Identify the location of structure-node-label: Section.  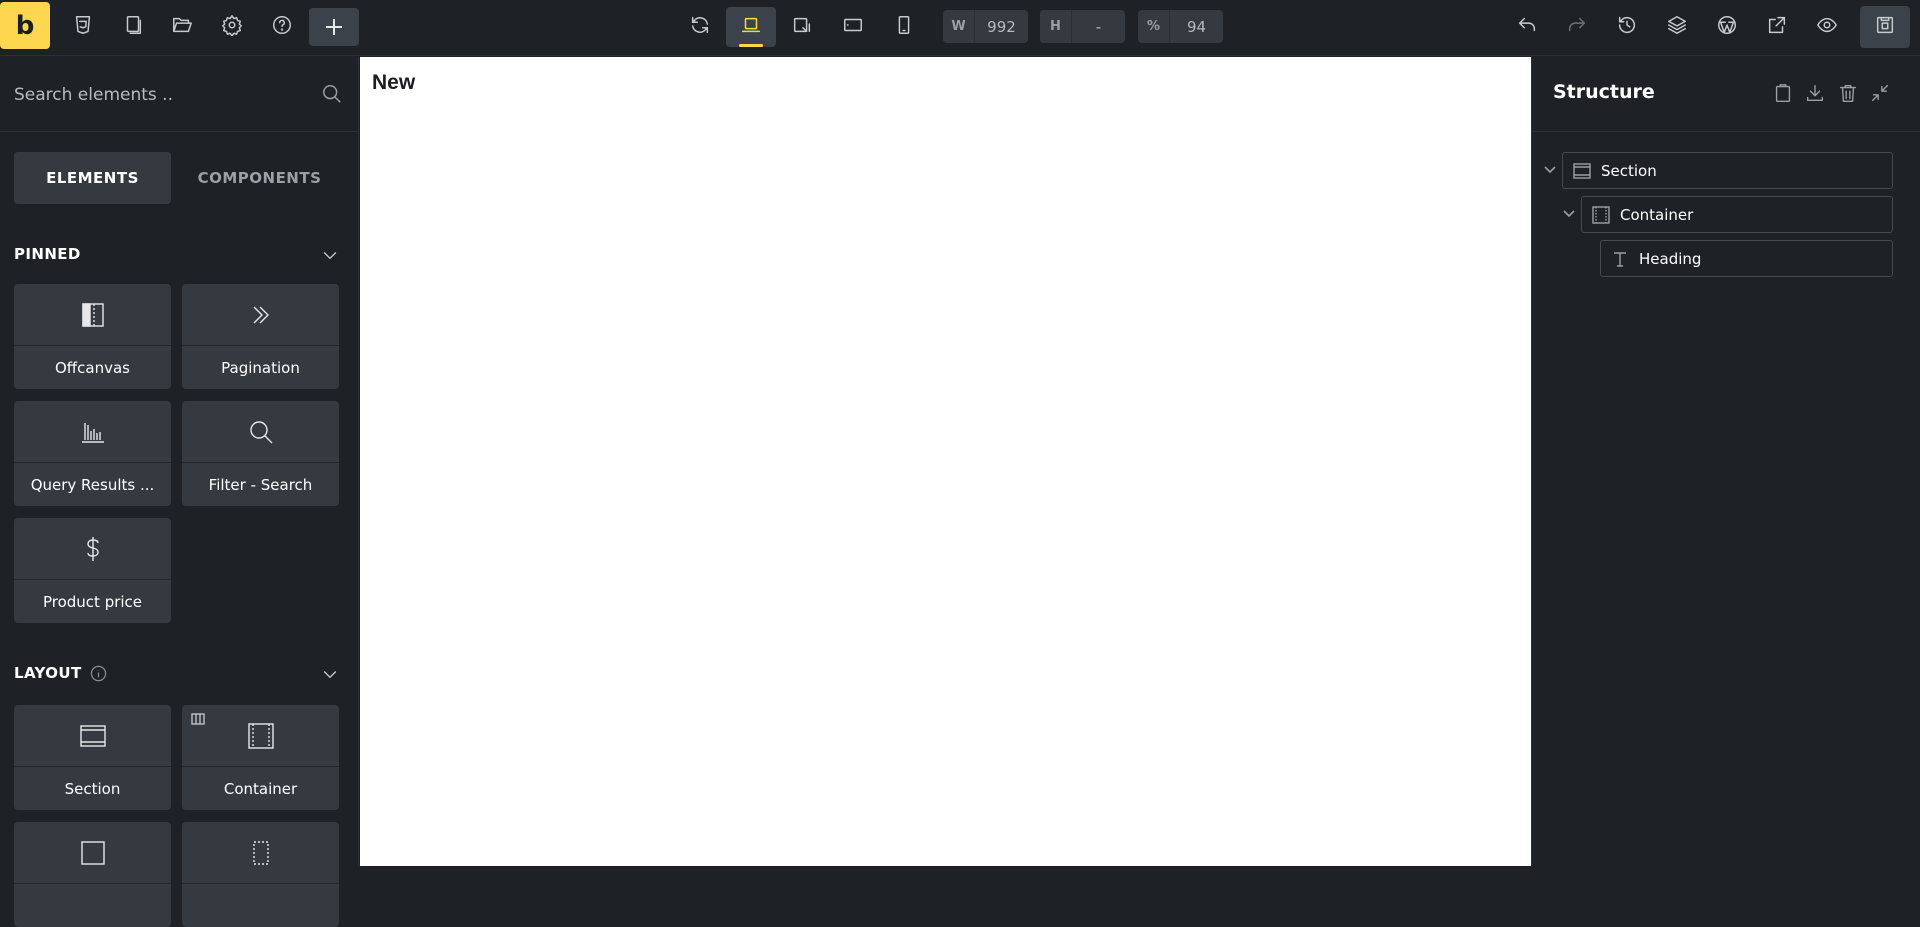
(1629, 170).